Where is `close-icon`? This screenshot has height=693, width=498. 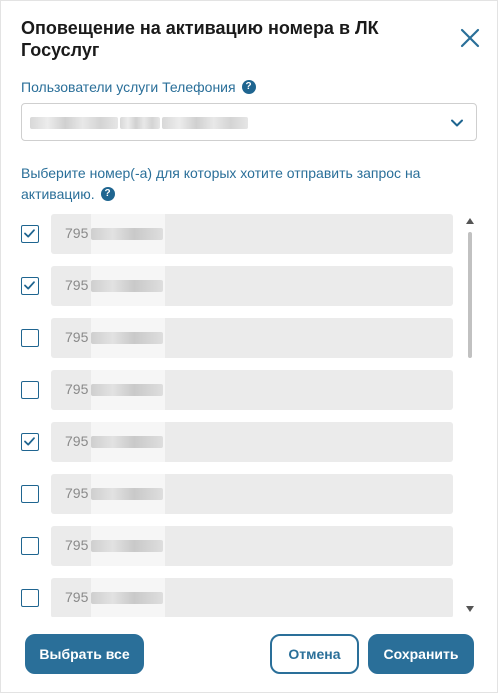
close-icon is located at coordinates (470, 38).